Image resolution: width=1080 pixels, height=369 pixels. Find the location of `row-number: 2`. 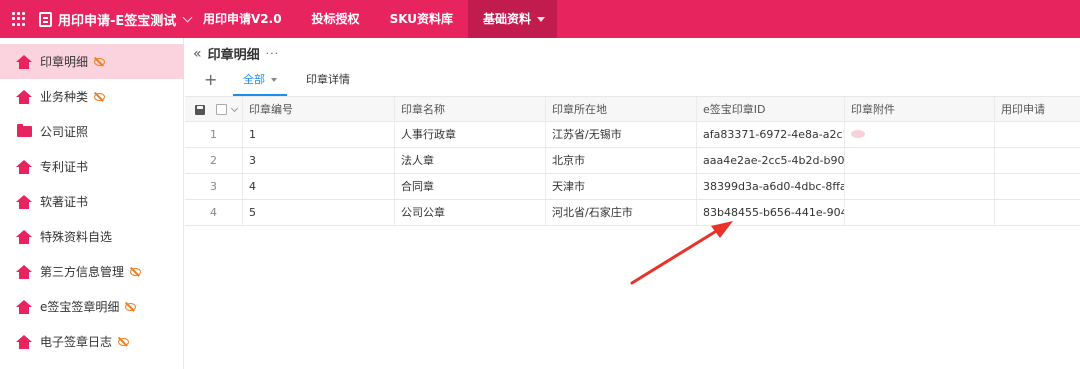

row-number: 2 is located at coordinates (214, 160).